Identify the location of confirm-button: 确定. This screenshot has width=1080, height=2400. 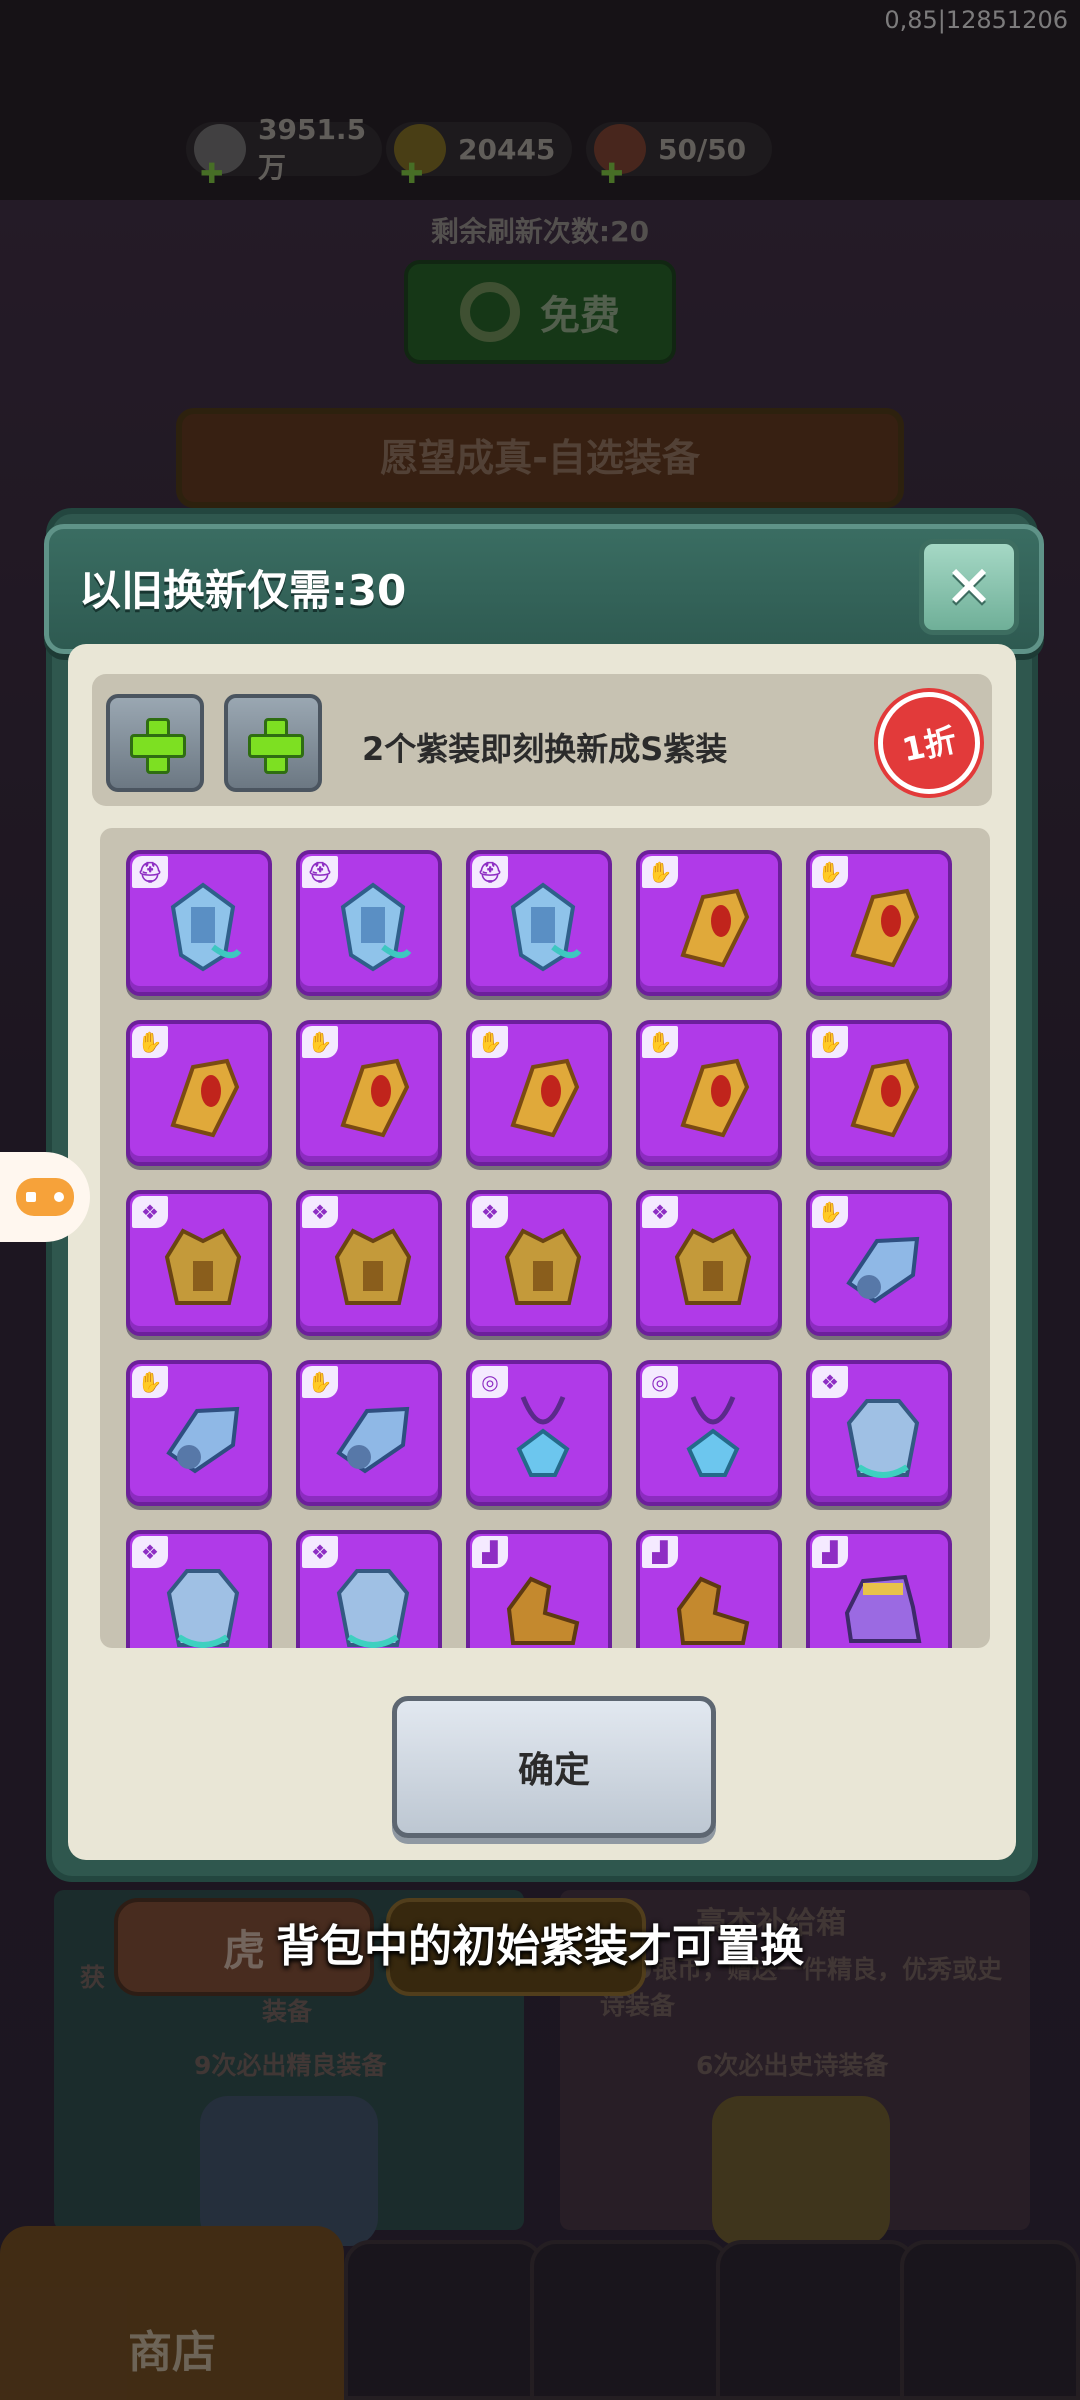
(554, 1767).